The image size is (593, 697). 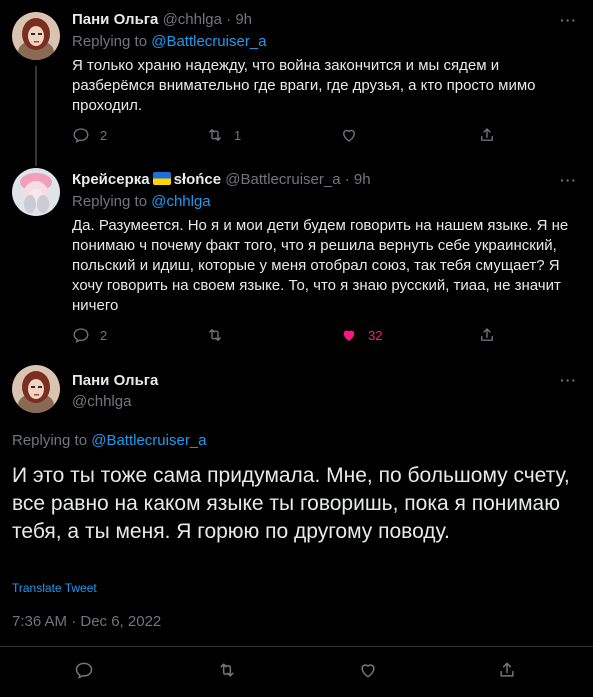 I want to click on tweet-header: Крейсерка słońce @Battlecruiser_a · 9h, so click(x=221, y=179).